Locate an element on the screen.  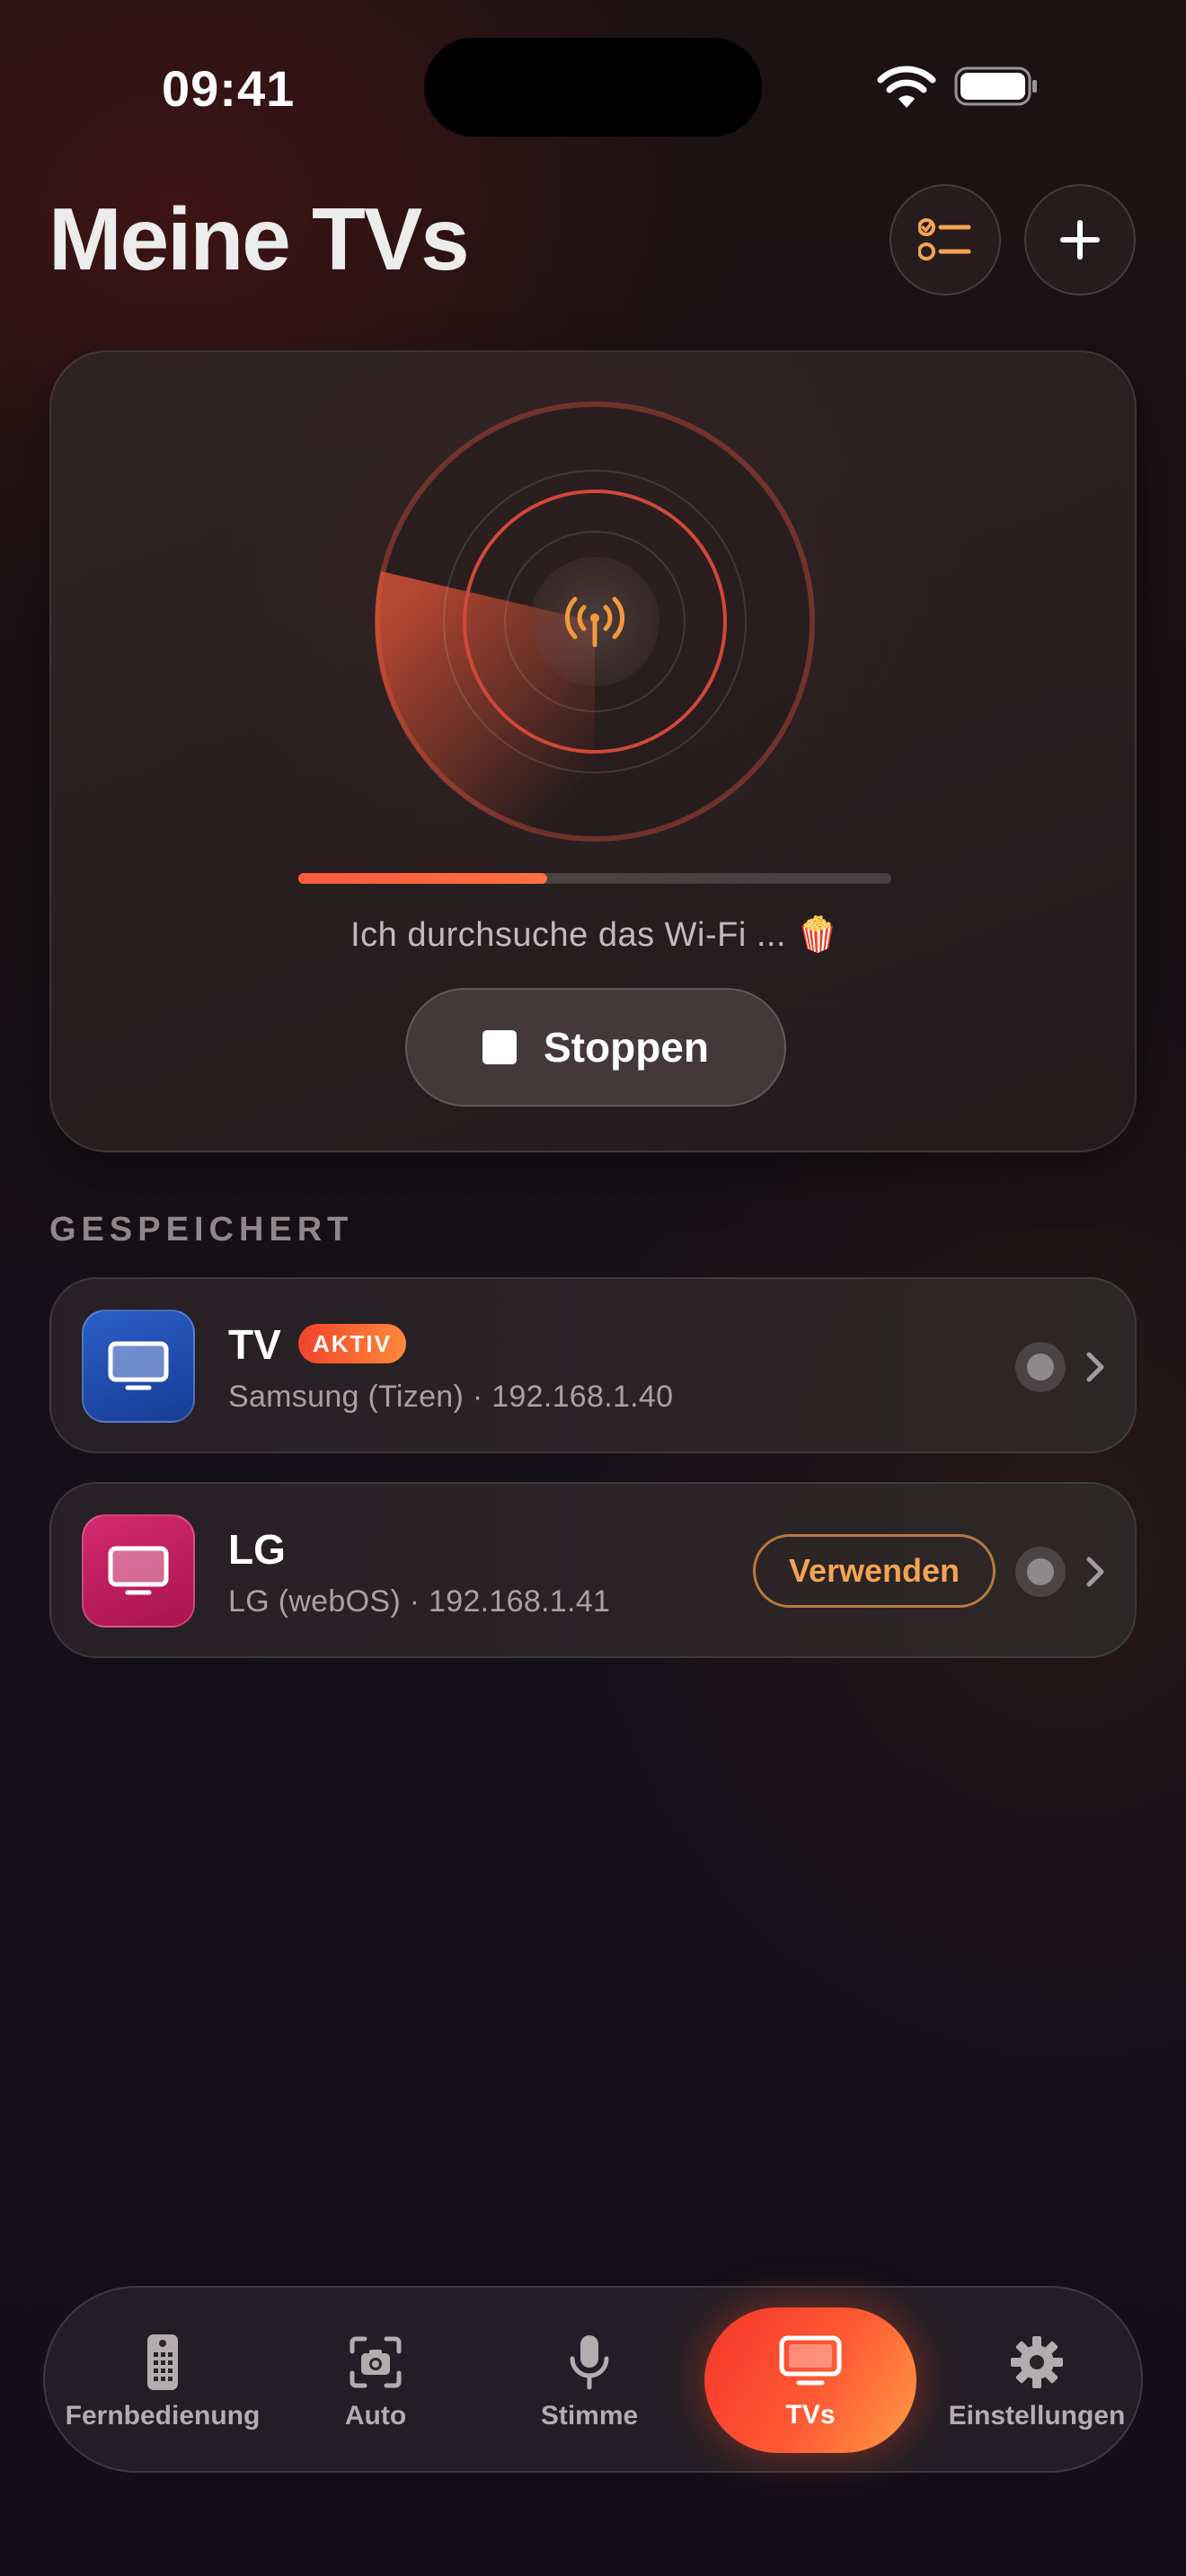
tv-name: LG is located at coordinates (257, 1549).